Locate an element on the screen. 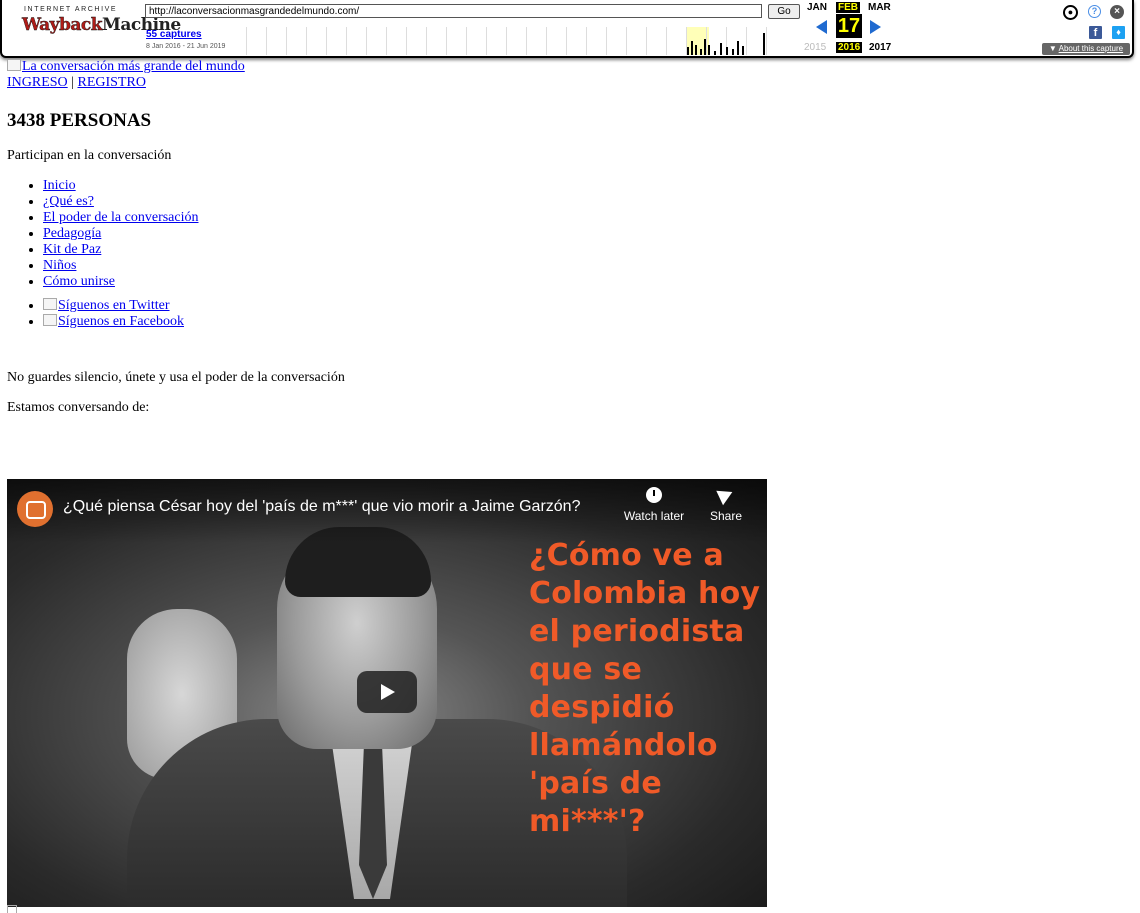  current-day: 17 is located at coordinates (849, 26).